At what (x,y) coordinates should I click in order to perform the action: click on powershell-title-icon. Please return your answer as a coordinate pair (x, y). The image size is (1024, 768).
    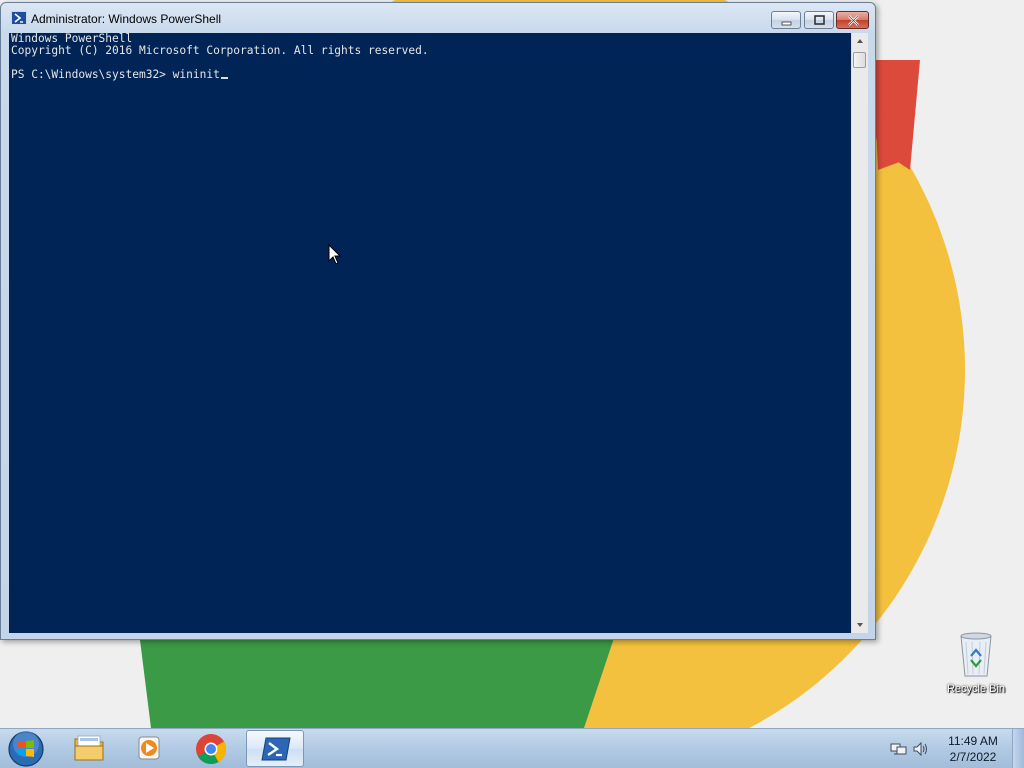
    Looking at the image, I should click on (19, 18).